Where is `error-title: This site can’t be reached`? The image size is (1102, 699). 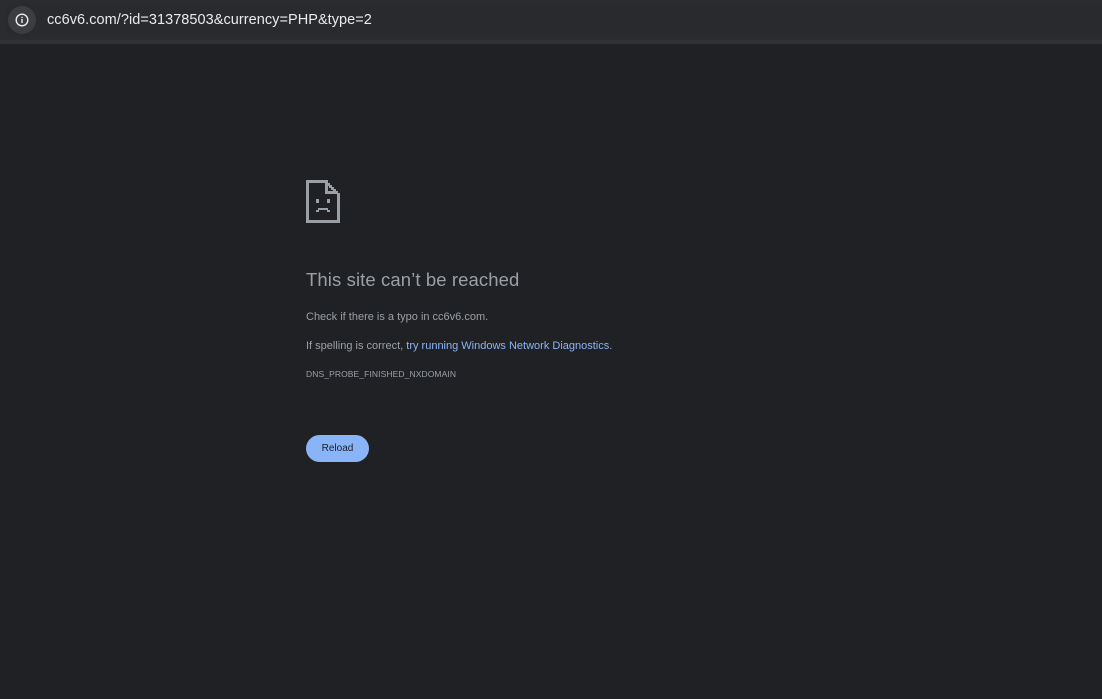 error-title: This site can’t be reached is located at coordinates (413, 279).